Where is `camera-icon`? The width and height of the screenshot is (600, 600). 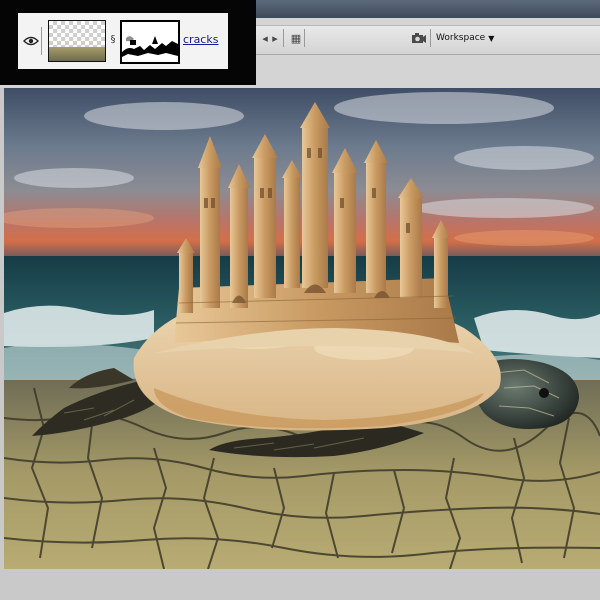 camera-icon is located at coordinates (419, 38).